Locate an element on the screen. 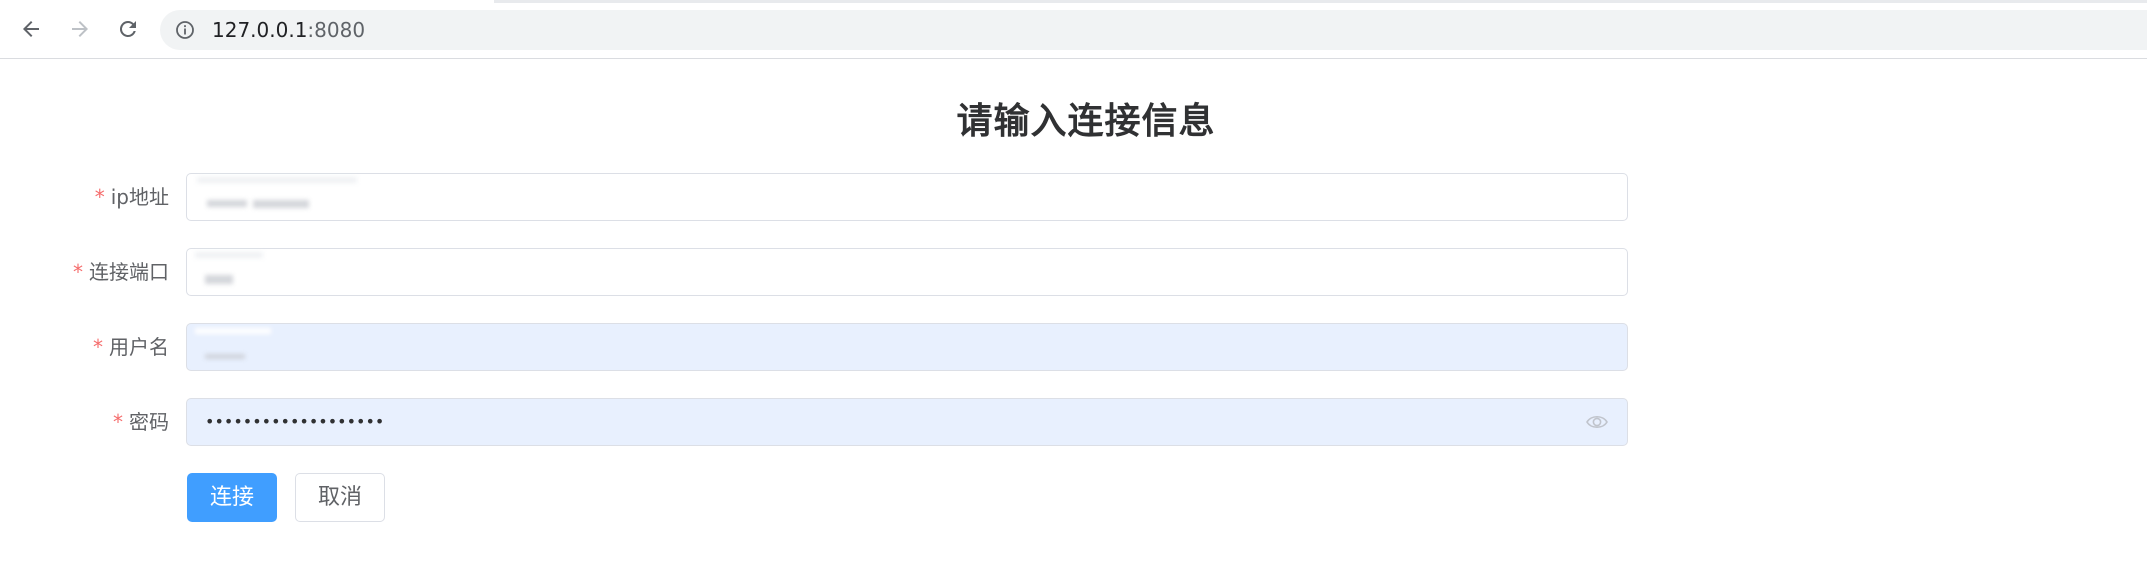 The width and height of the screenshot is (2147, 561). form-row-username: * 用户名 is located at coordinates (815, 347).